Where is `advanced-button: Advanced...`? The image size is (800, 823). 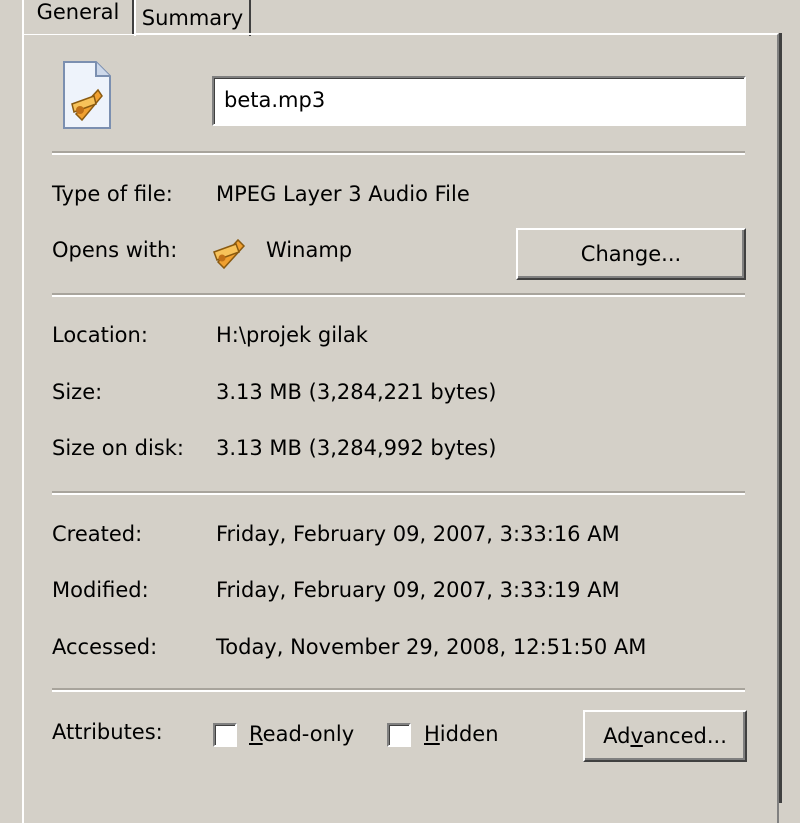
advanced-button: Advanced... is located at coordinates (665, 736).